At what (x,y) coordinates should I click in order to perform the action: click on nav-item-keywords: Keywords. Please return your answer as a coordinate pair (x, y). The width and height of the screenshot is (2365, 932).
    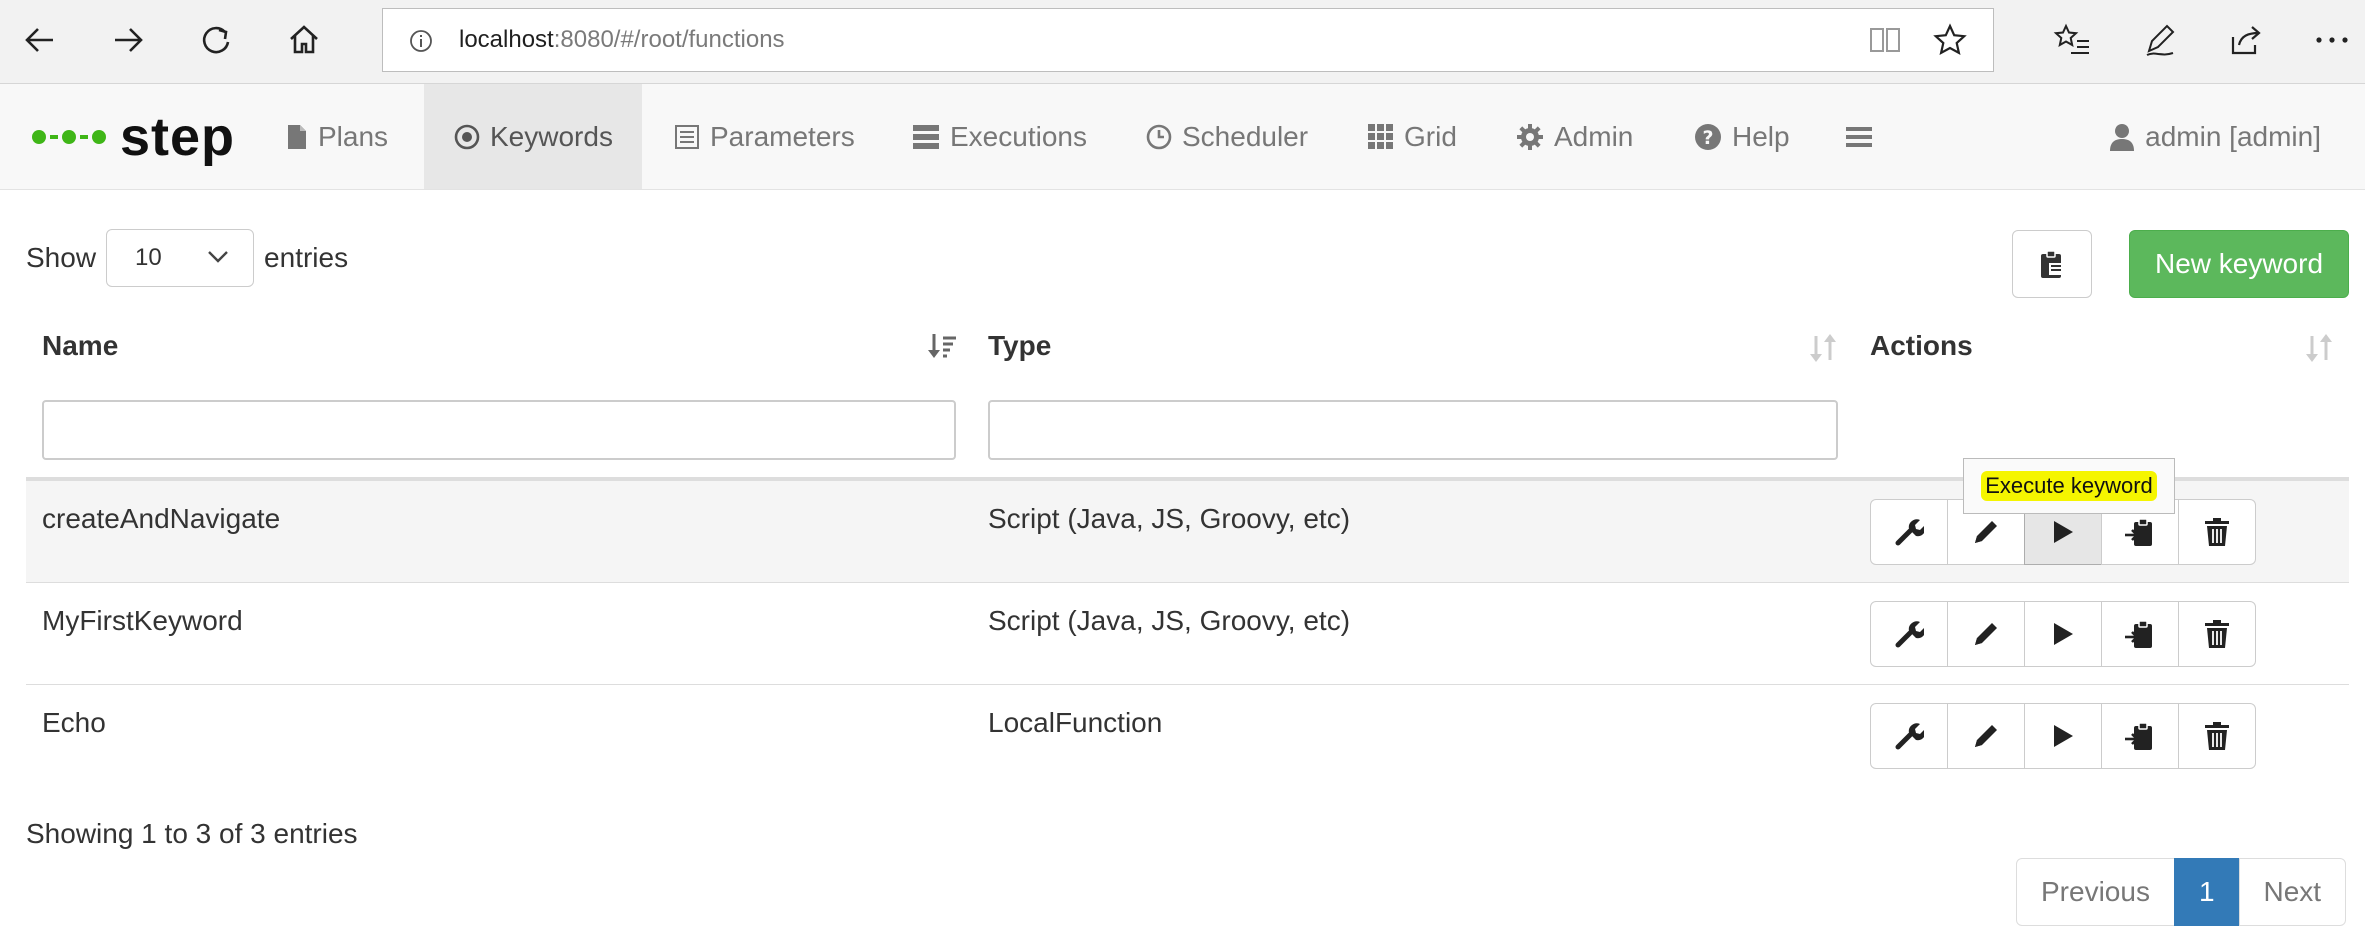
    Looking at the image, I should click on (533, 136).